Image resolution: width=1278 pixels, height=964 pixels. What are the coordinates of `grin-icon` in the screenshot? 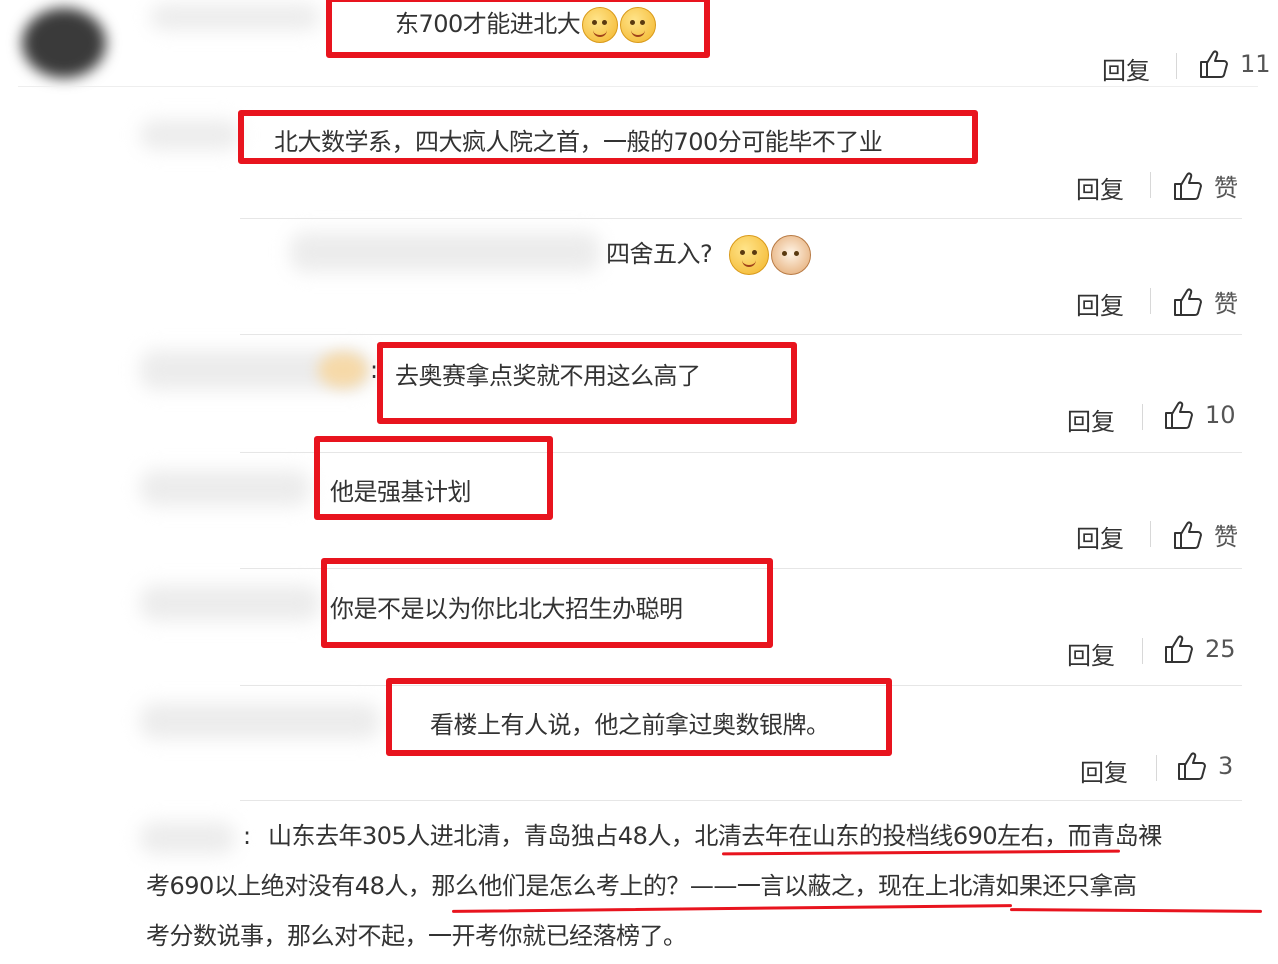 It's located at (749, 255).